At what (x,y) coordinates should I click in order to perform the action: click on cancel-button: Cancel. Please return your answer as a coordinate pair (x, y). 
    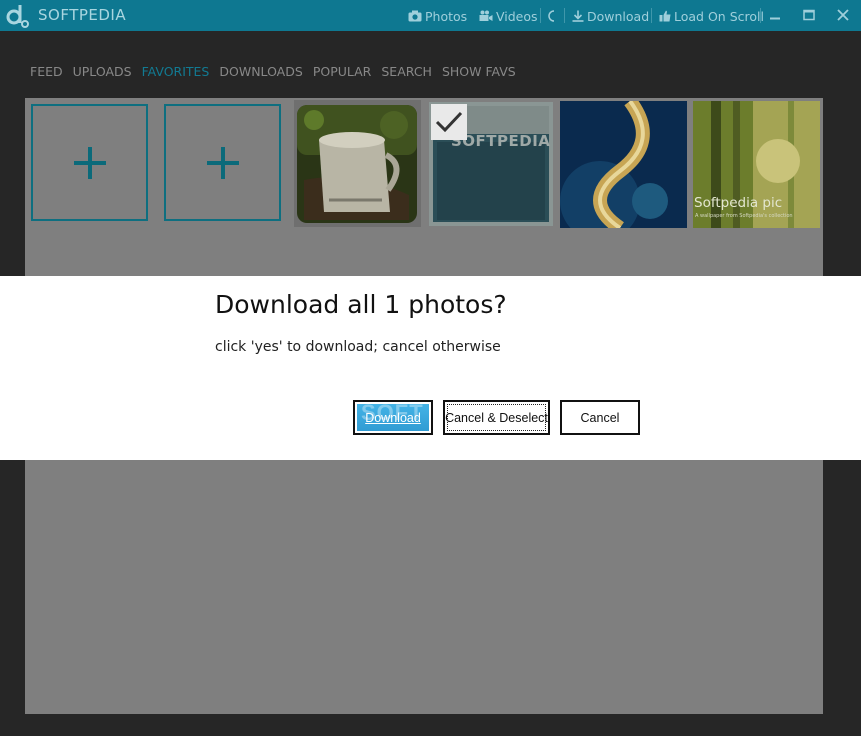
    Looking at the image, I should click on (600, 417).